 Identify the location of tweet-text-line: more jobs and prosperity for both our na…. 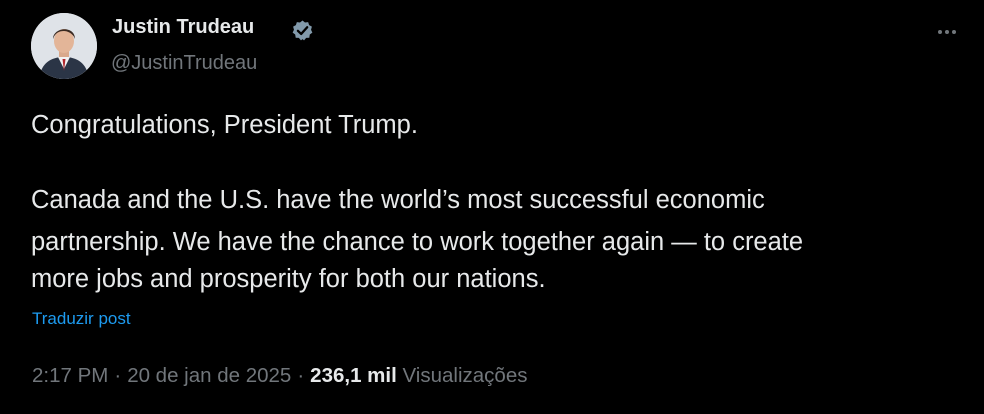
(288, 279).